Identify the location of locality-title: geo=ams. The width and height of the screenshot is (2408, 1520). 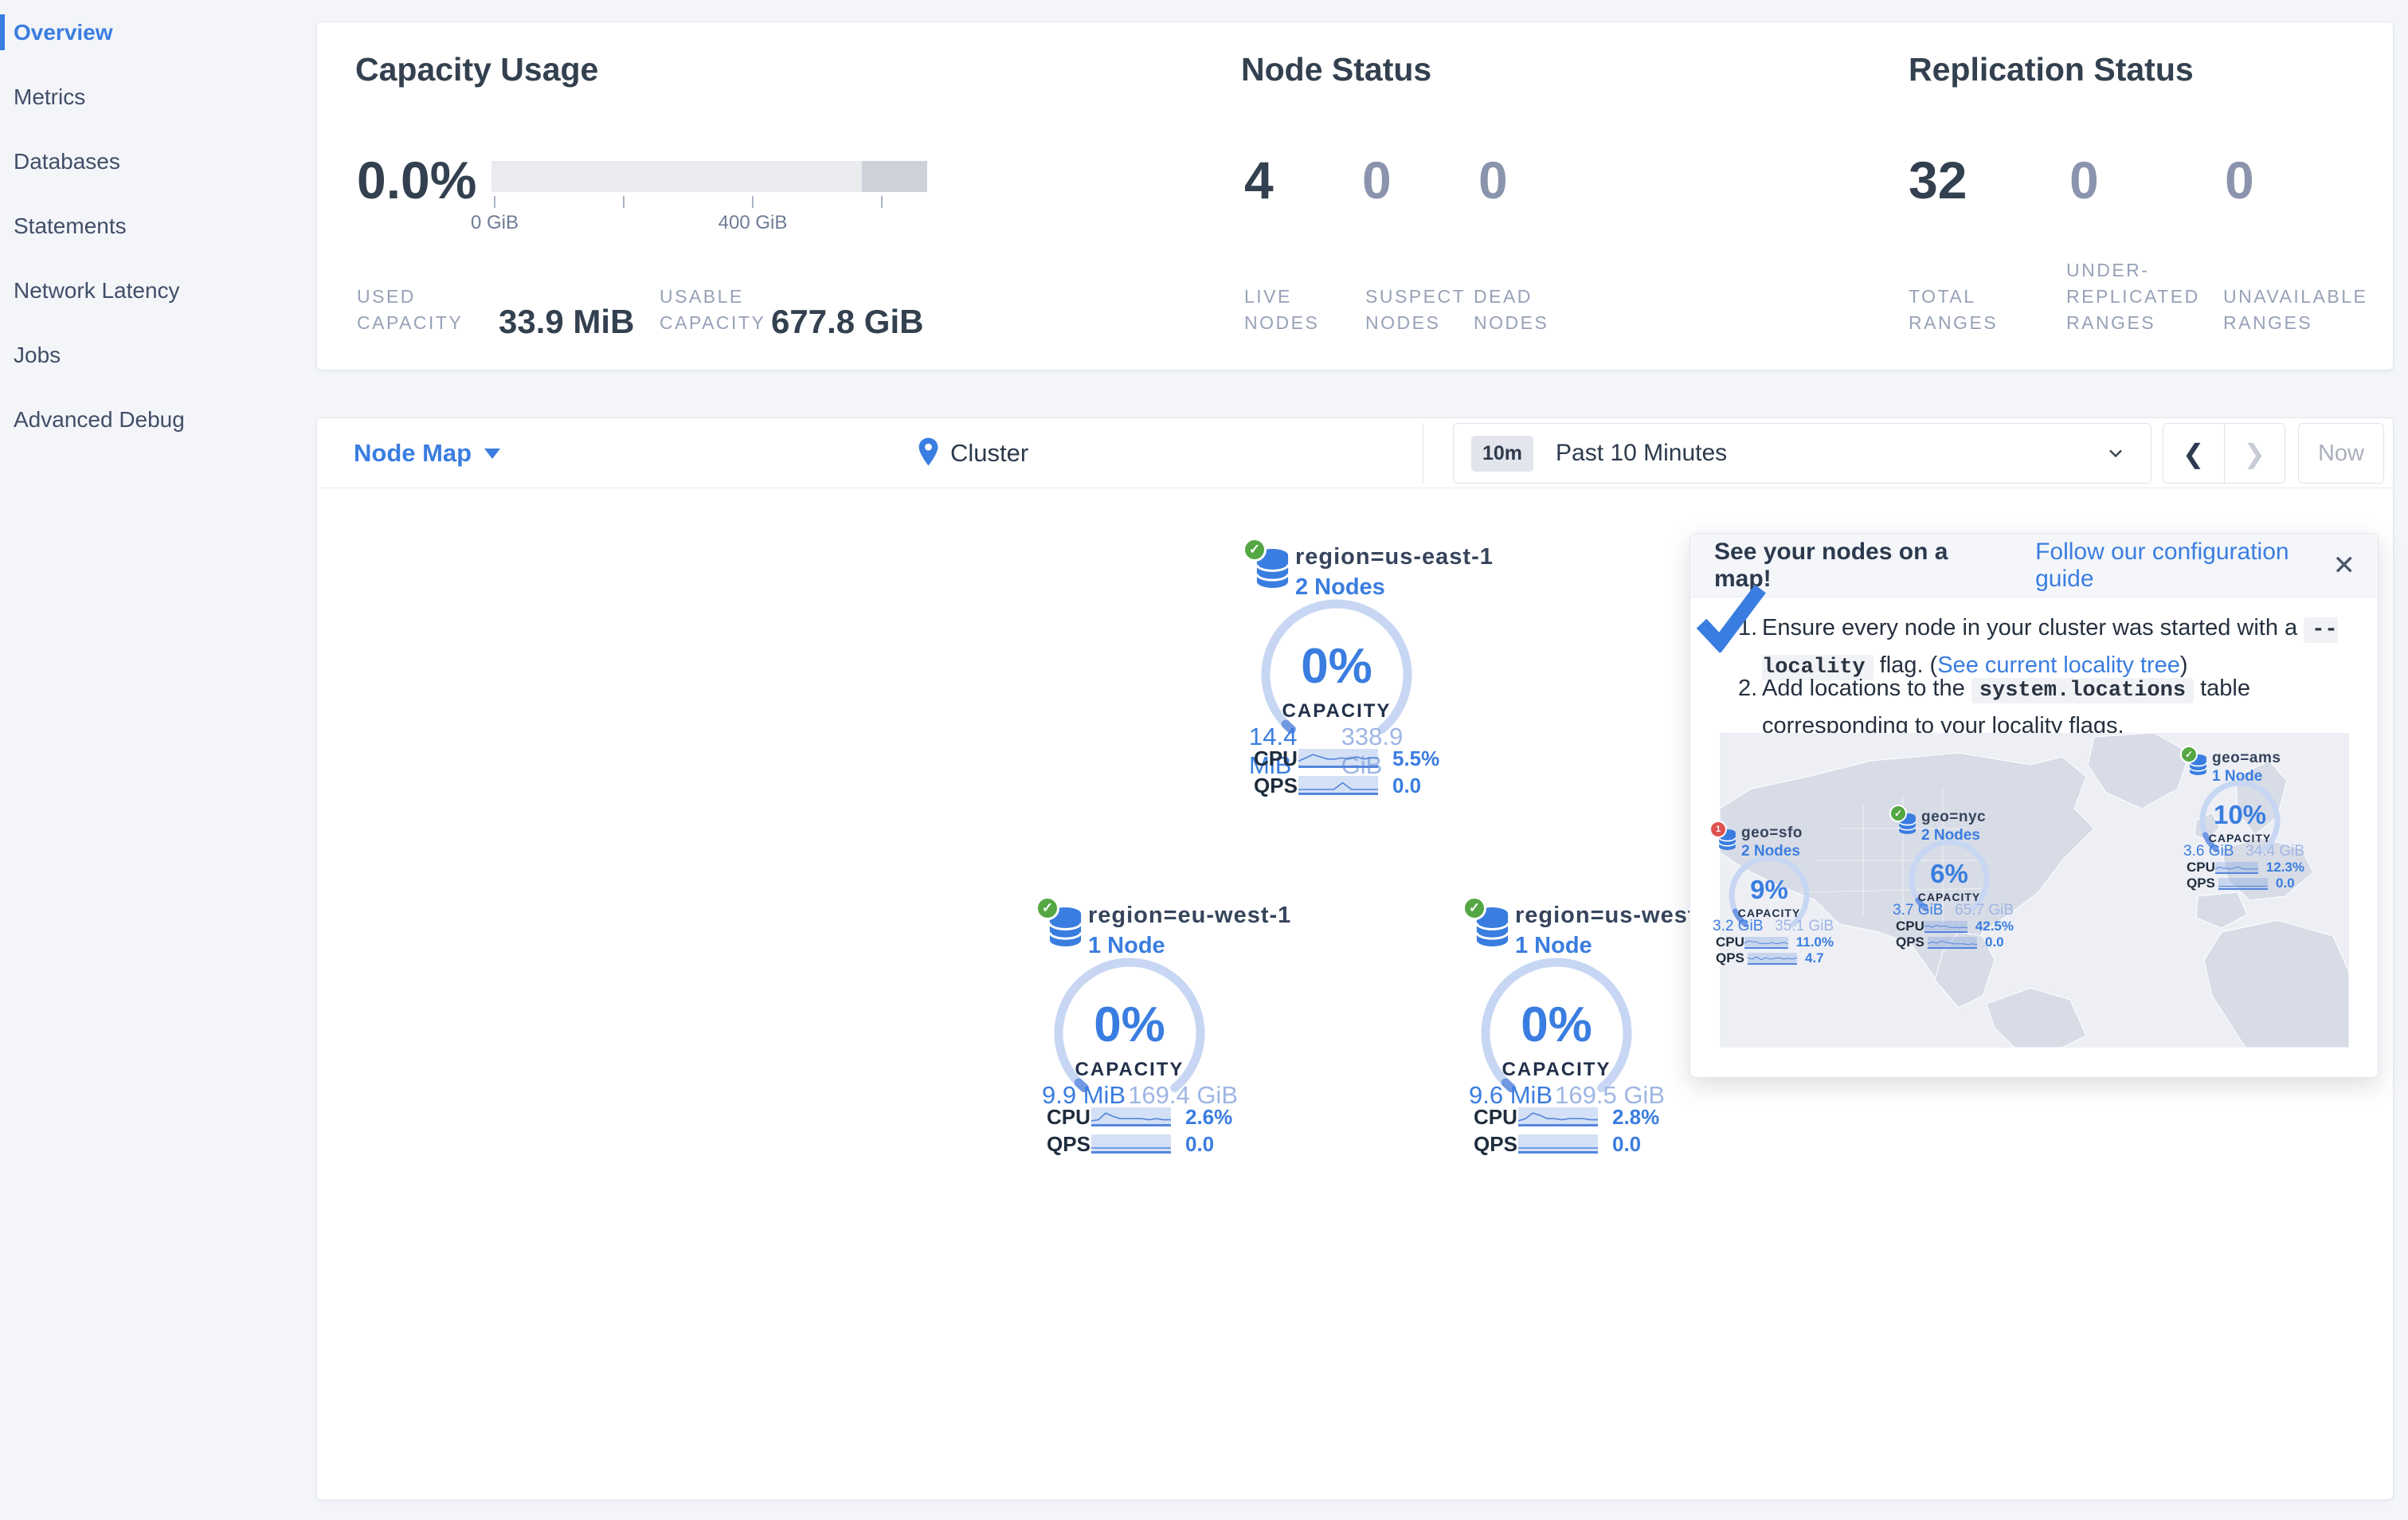
(2247, 758).